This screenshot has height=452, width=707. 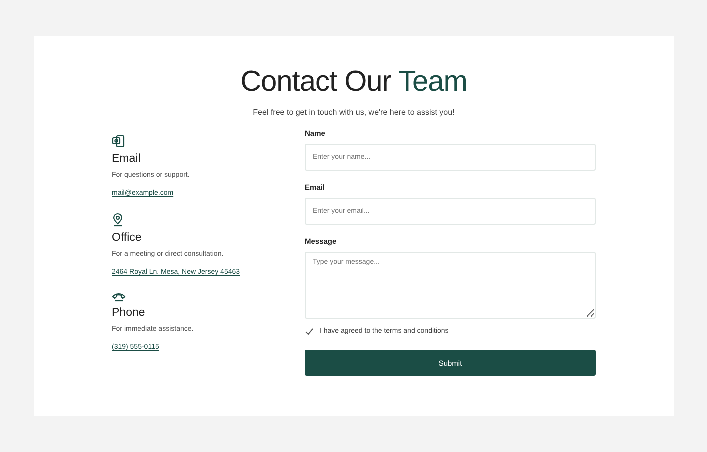 I want to click on subtitle: Feel free to get in touch with us, we're here to assist you!, so click(x=354, y=112).